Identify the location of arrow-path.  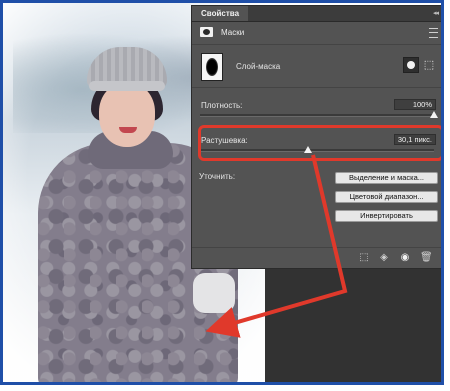
(276, 246).